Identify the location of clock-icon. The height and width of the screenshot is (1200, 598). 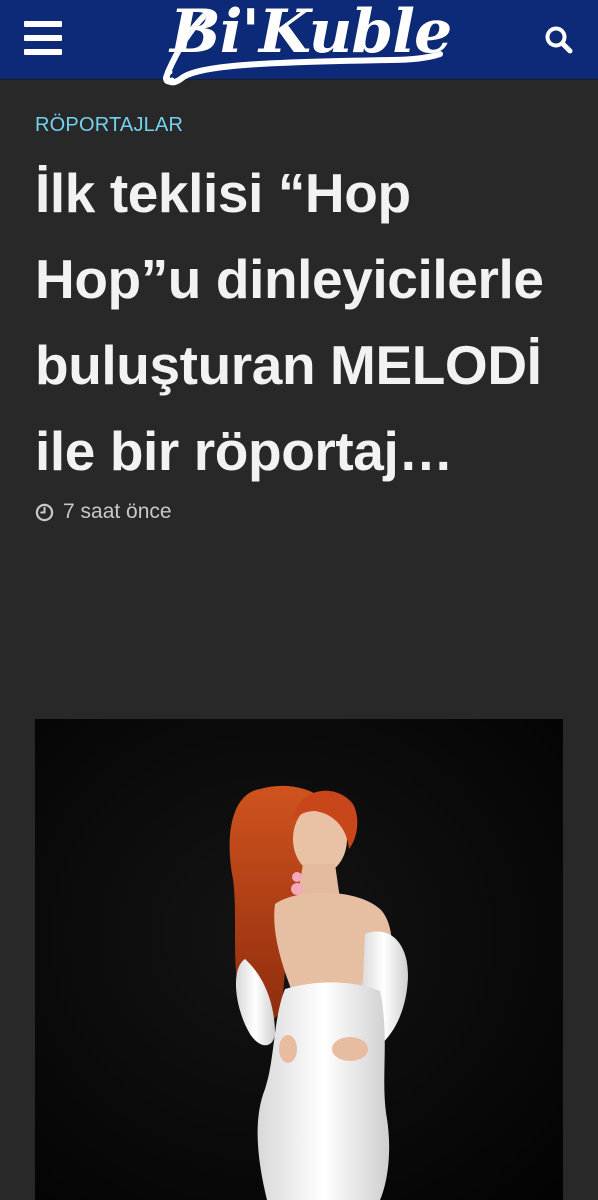
(44, 512).